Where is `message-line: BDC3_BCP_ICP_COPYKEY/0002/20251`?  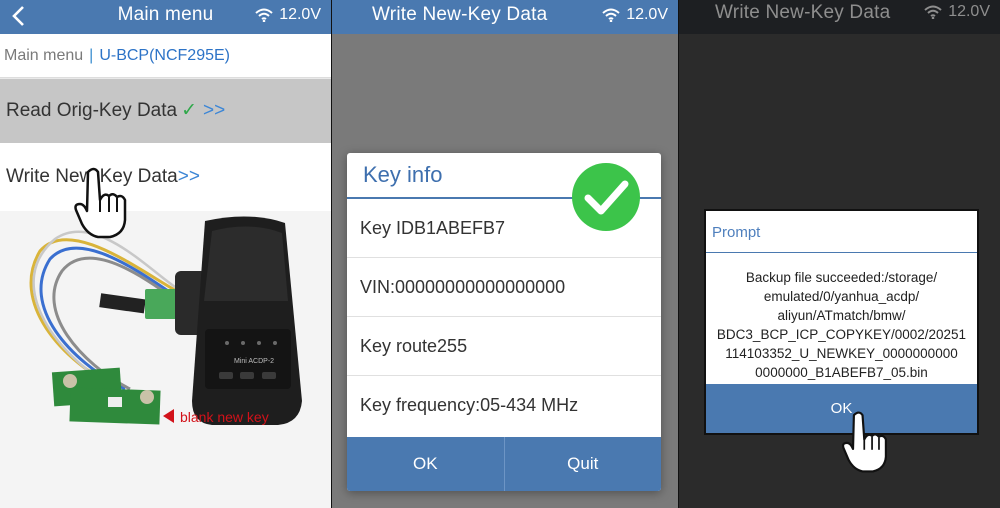
message-line: BDC3_BCP_ICP_COPYKEY/0002/20251 is located at coordinates (841, 334).